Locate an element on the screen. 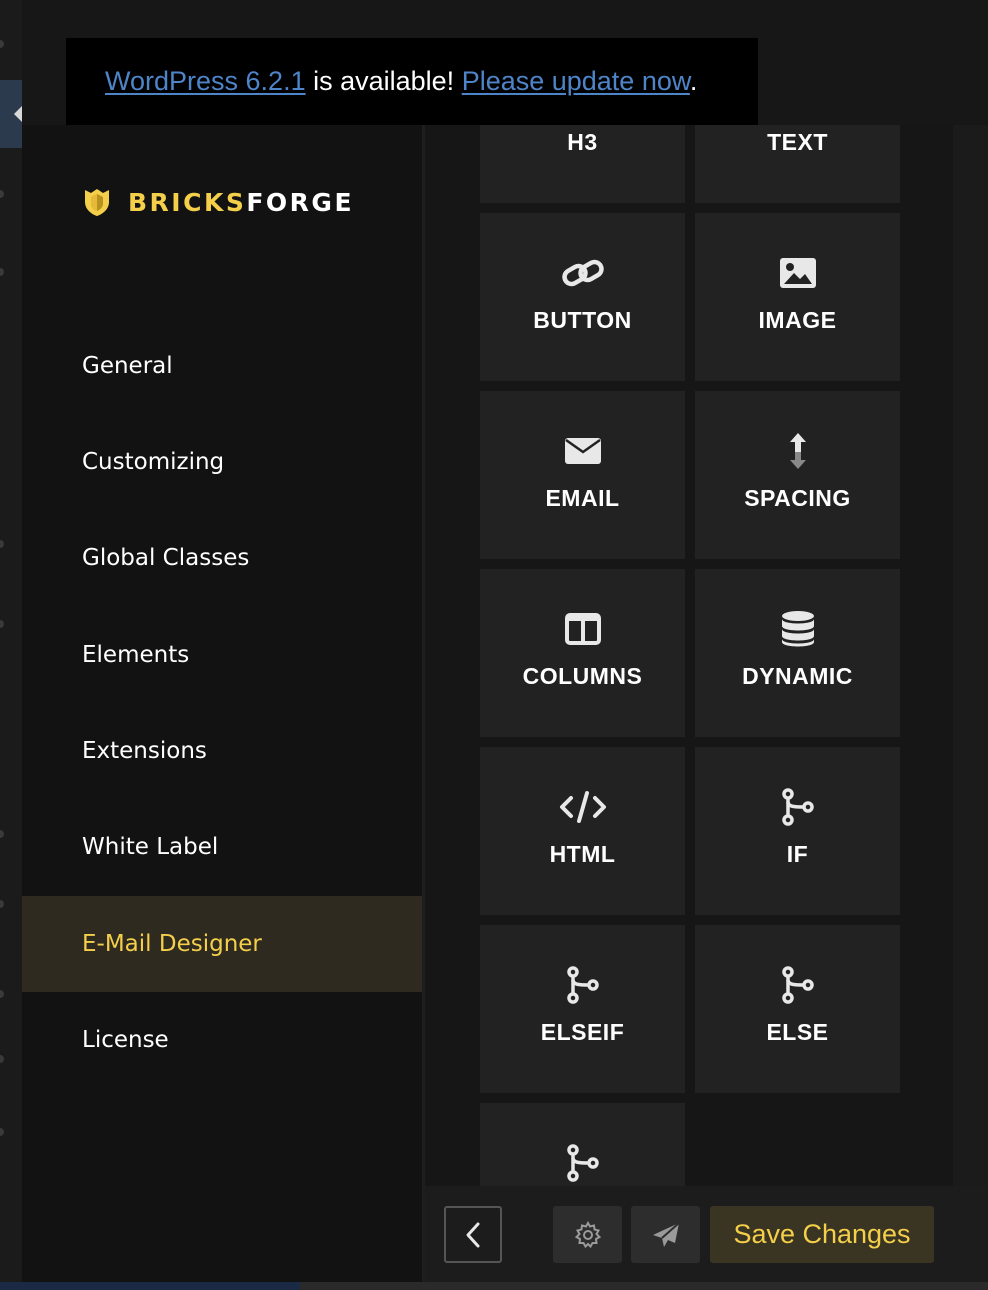  sidebar-item-global-classes: Global Classes is located at coordinates (222, 558).